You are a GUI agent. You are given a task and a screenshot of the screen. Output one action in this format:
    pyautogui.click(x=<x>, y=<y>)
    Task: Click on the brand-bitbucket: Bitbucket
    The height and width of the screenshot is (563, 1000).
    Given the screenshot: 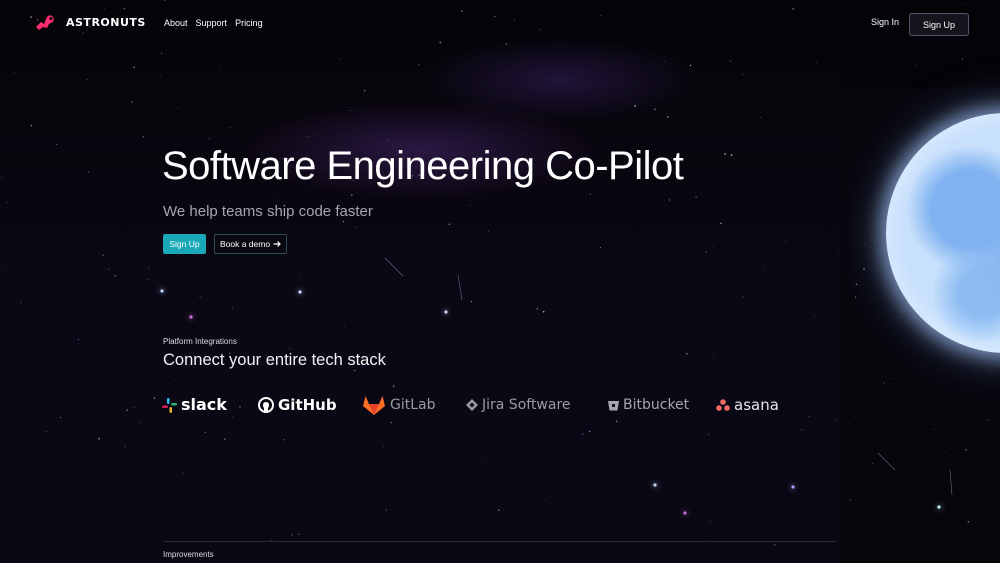 What is the action you would take?
    pyautogui.click(x=648, y=405)
    